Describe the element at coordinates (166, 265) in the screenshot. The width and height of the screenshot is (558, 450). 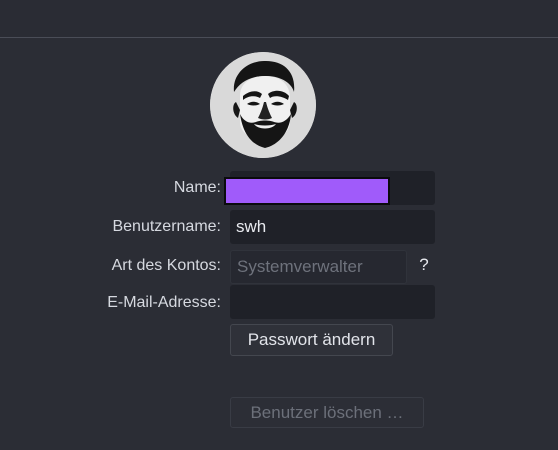
I see `account-type-label: Art des Kontos:` at that location.